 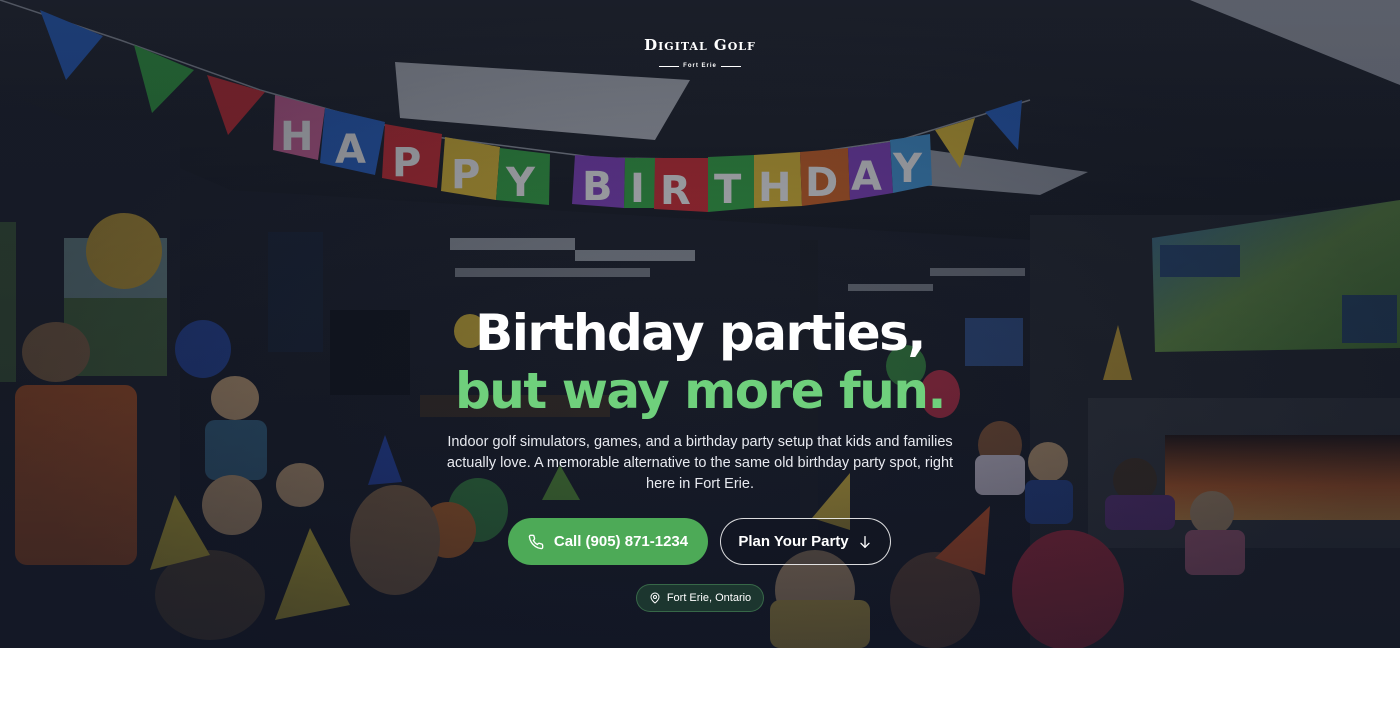 I want to click on logo-location: Fort Erie, so click(x=700, y=66).